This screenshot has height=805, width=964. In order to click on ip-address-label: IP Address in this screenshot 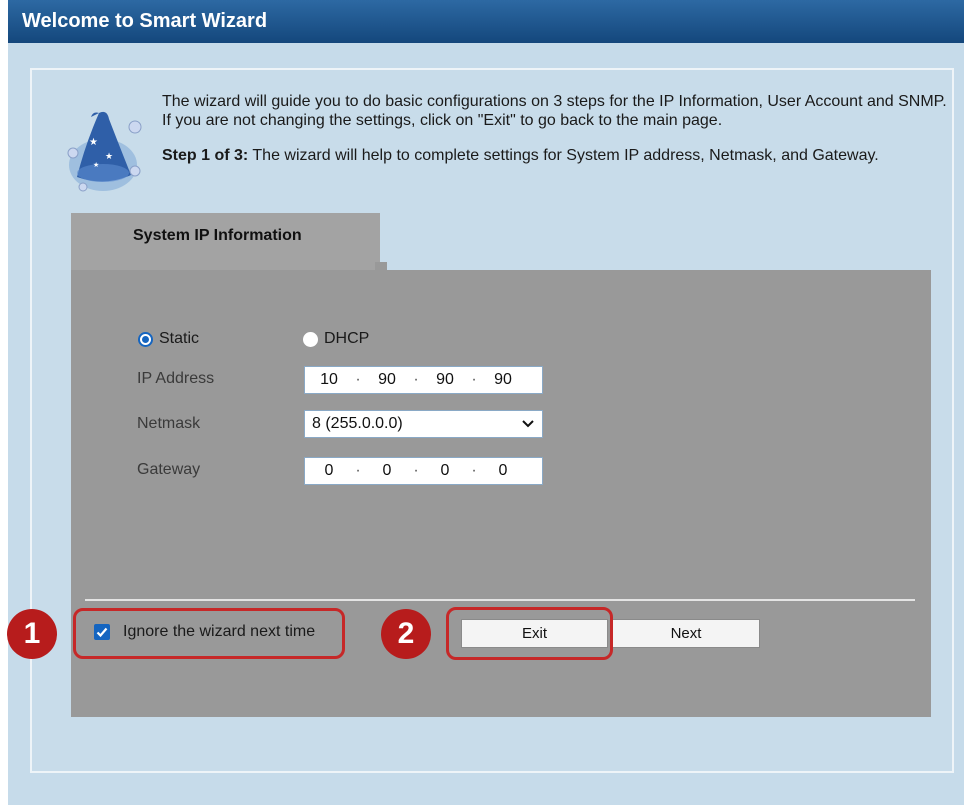, I will do `click(176, 378)`.